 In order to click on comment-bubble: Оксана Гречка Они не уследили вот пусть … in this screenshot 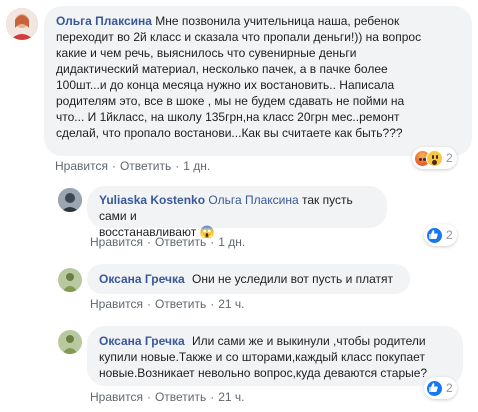, I will do `click(248, 279)`.